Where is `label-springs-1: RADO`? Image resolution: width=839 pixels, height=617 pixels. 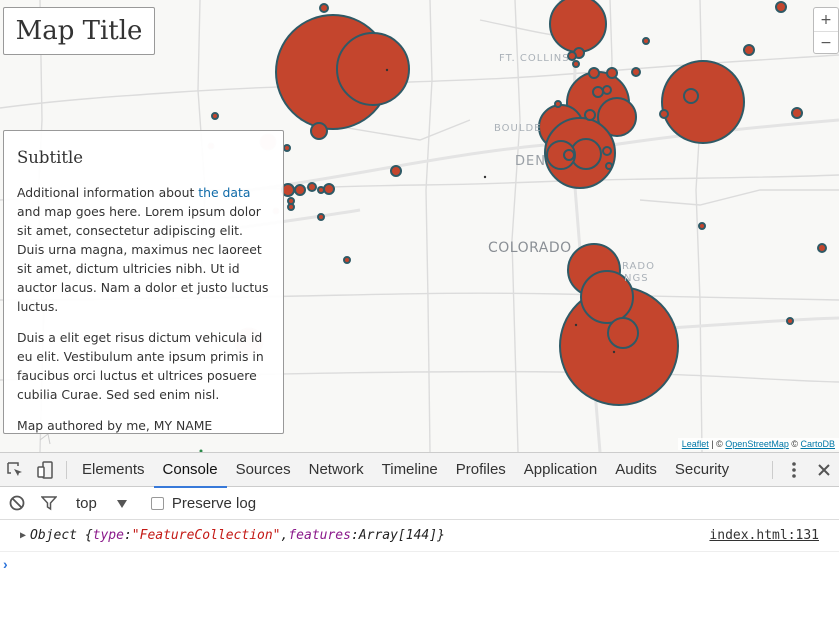 label-springs-1: RADO is located at coordinates (638, 266).